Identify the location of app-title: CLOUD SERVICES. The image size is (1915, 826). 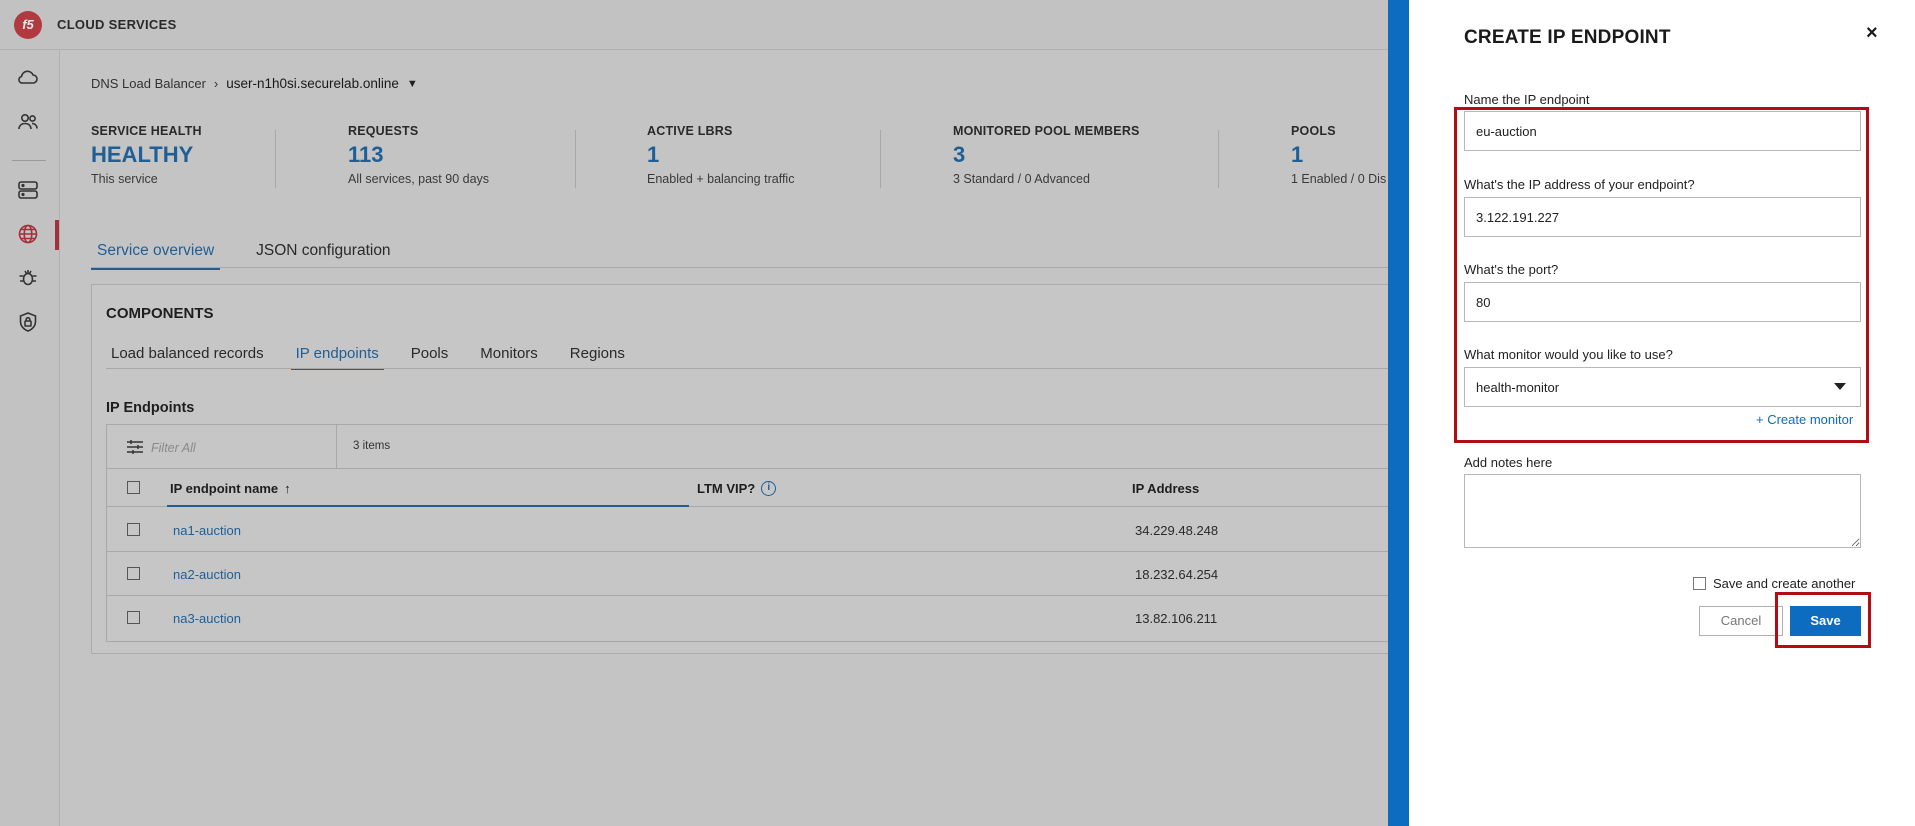
(117, 24).